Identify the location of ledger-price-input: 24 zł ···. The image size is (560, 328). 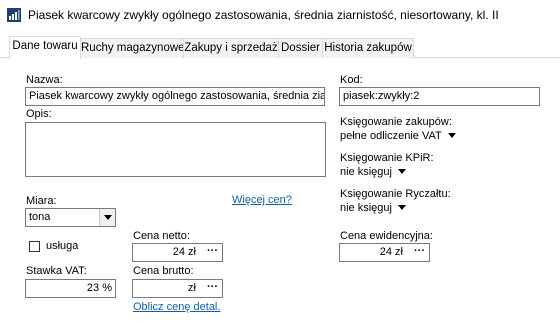
(384, 252).